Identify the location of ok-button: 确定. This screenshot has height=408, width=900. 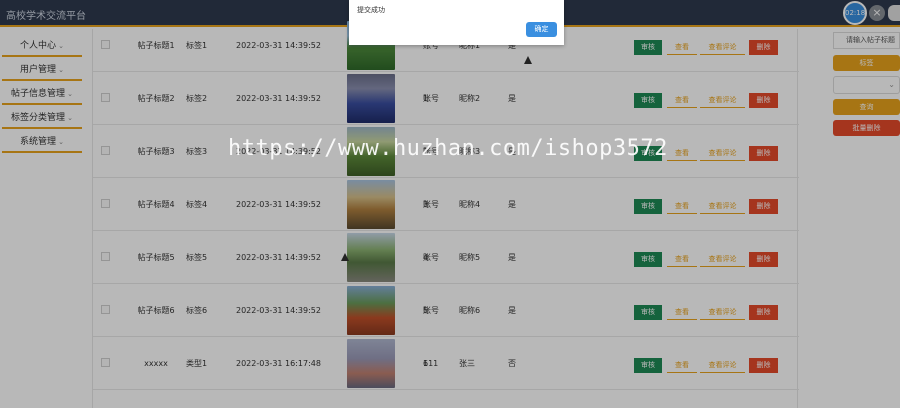
(541, 29).